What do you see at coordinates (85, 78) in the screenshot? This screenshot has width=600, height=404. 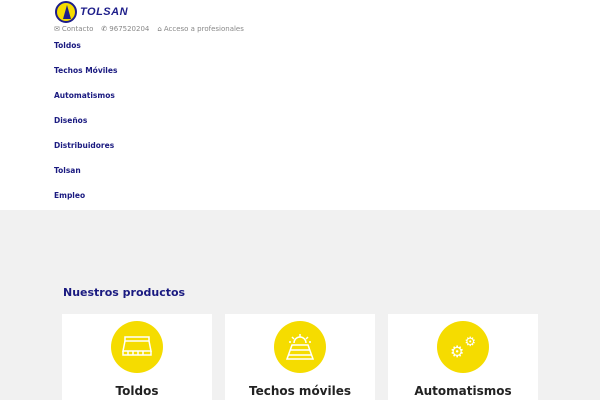 I see `nav-techos-moviles: Techos Móviles` at bounding box center [85, 78].